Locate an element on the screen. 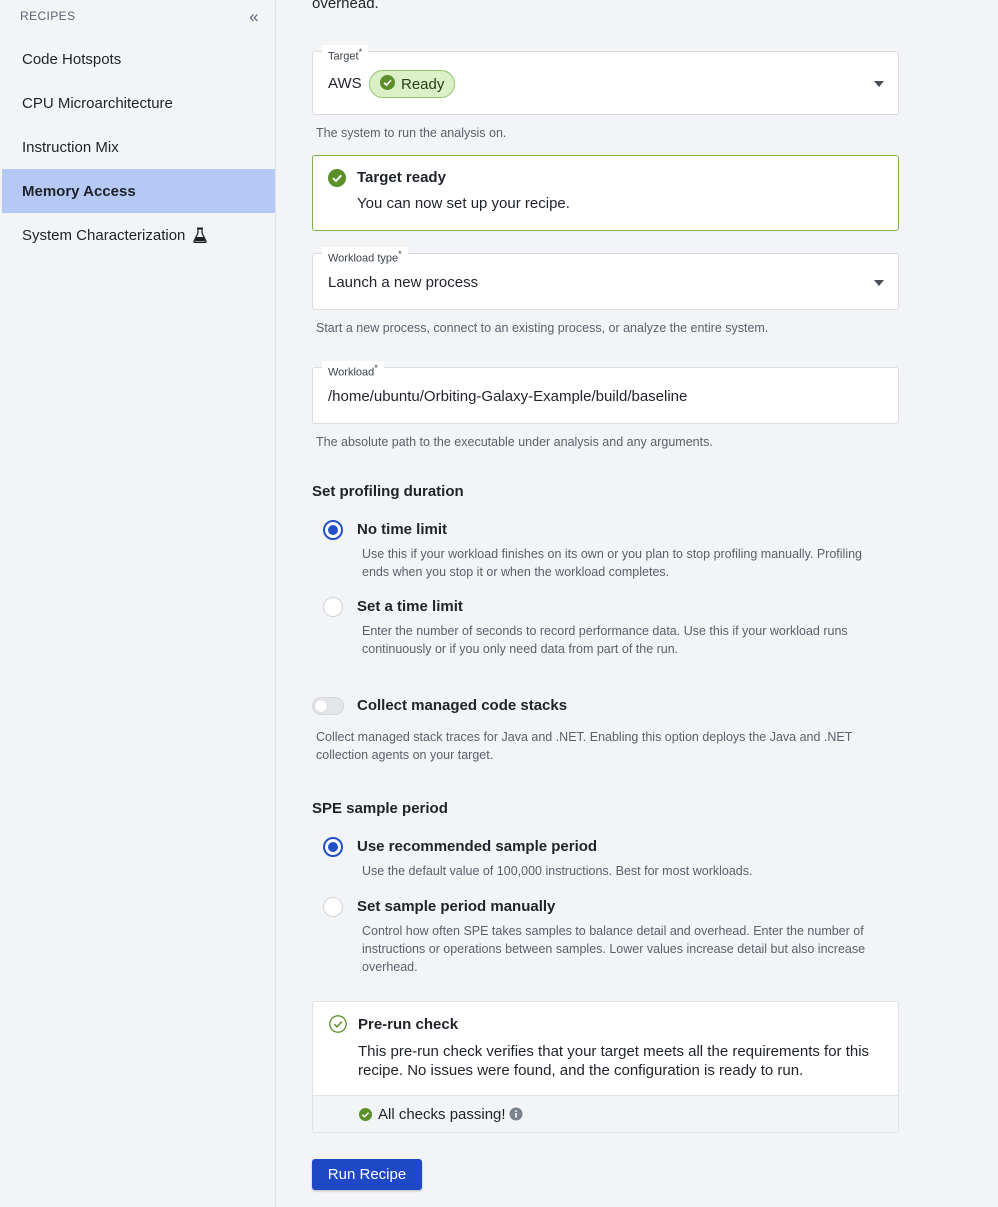  status-badge: Ready is located at coordinates (412, 84).